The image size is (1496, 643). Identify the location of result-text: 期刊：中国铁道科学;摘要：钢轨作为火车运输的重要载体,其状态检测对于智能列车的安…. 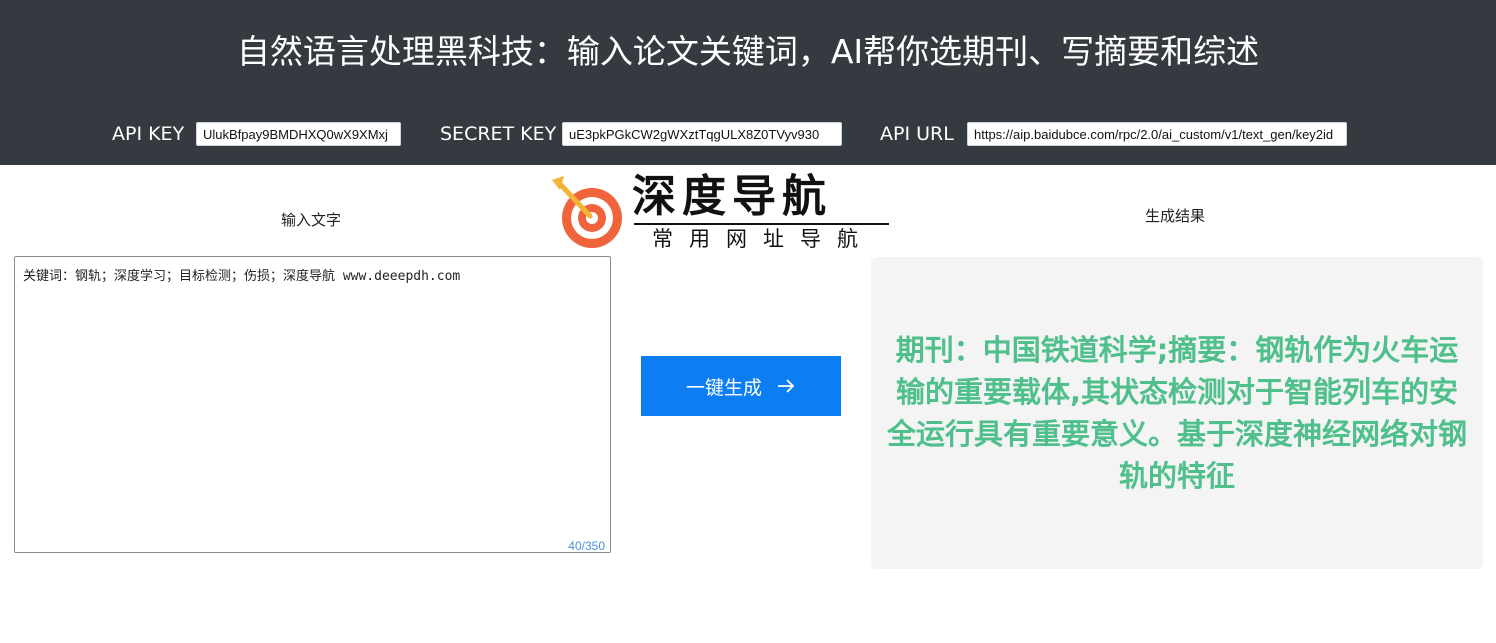
(1176, 413).